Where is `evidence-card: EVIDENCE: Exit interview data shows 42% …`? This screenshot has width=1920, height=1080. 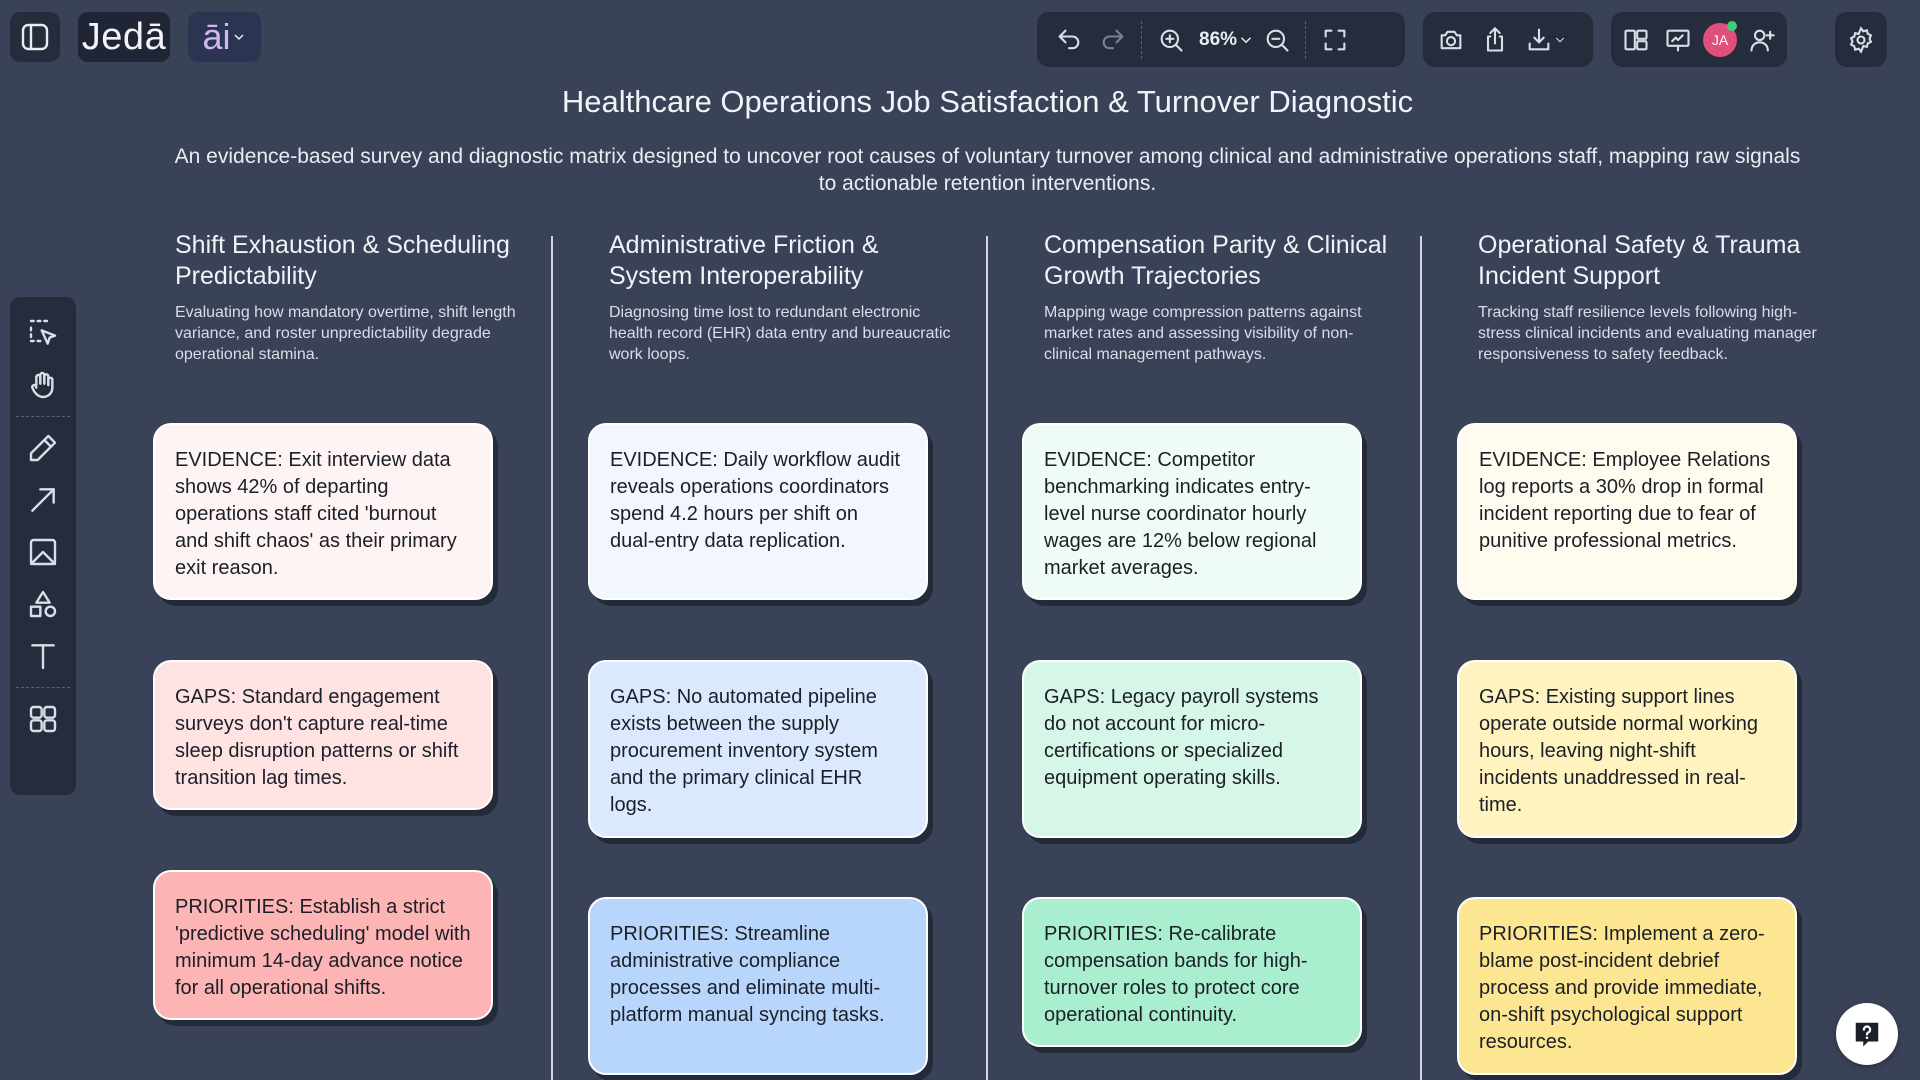
evidence-card: EVIDENCE: Exit interview data shows 42% … is located at coordinates (323, 511).